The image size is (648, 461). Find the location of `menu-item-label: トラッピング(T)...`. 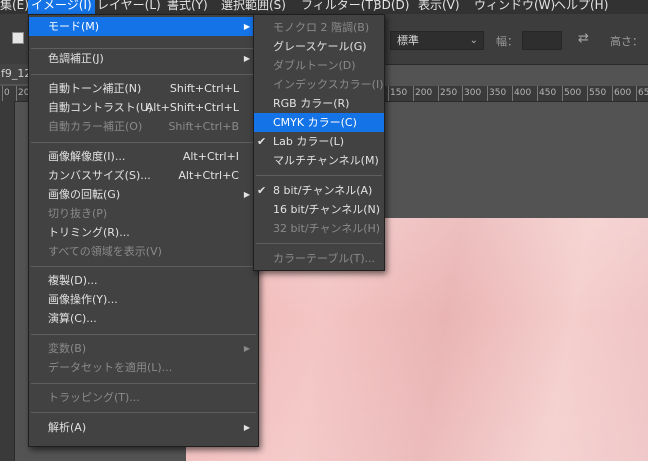

menu-item-label: トラッピング(T)... is located at coordinates (94, 397).